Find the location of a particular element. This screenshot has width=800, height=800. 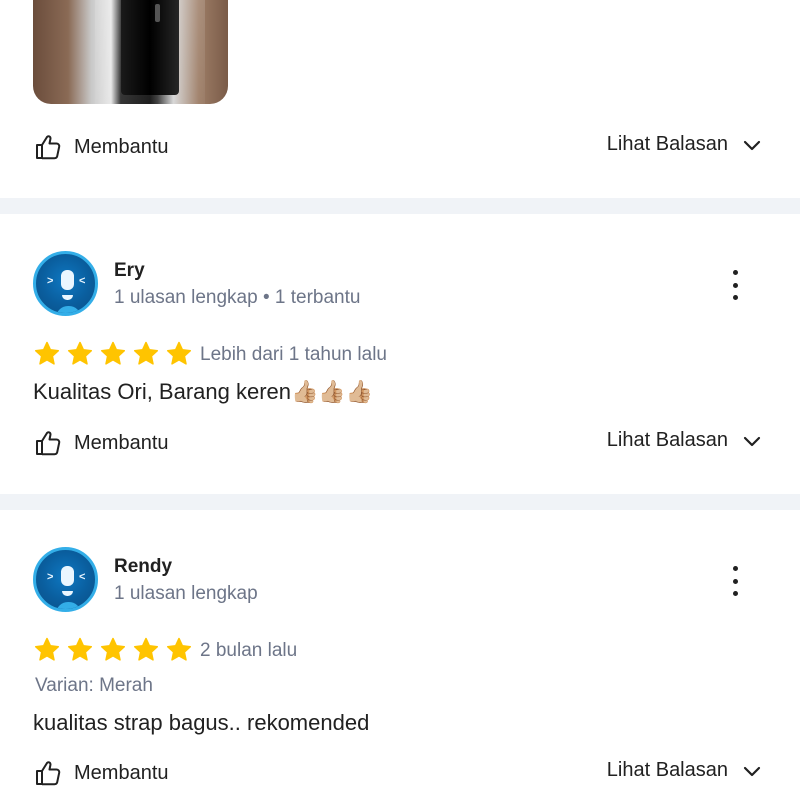

reviewer-meta: 1 ulasan lengkap is located at coordinates (186, 593).